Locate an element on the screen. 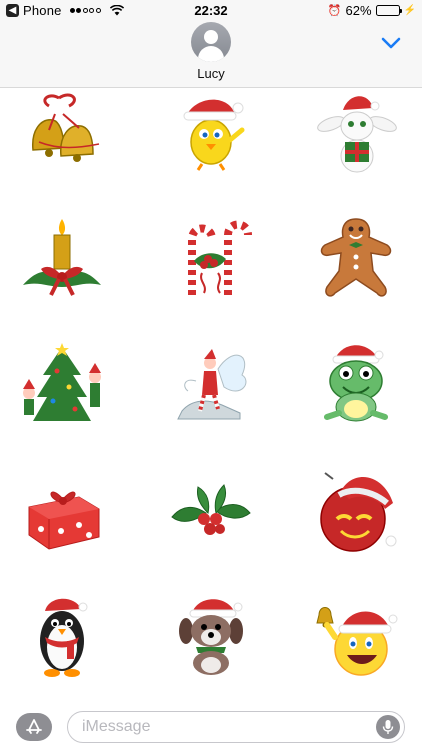 Image resolution: width=422 pixels, height=750 pixels. sticker-chick-santa-hat is located at coordinates (211, 133).